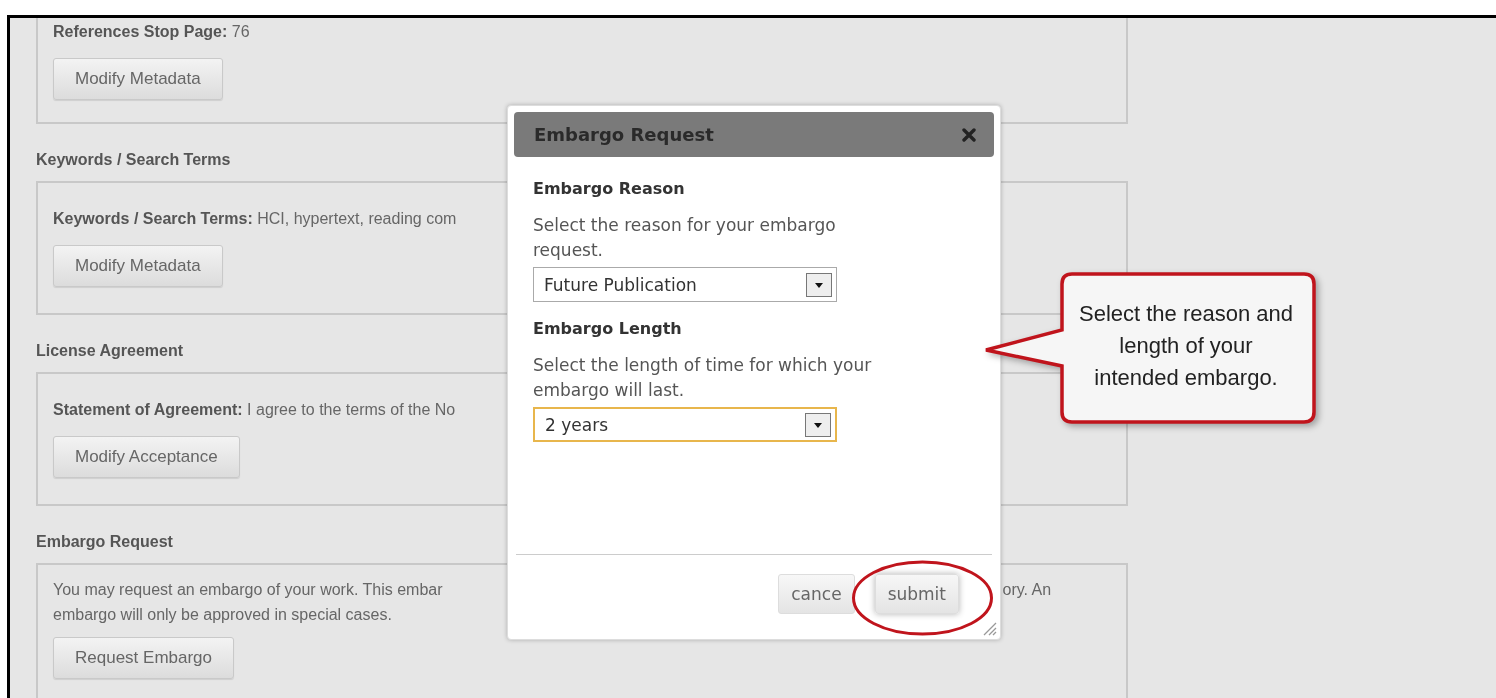 The width and height of the screenshot is (1496, 698). I want to click on metadata-field: Keywords / Search Terms: HCI, hypertext, reading com, so click(255, 219).